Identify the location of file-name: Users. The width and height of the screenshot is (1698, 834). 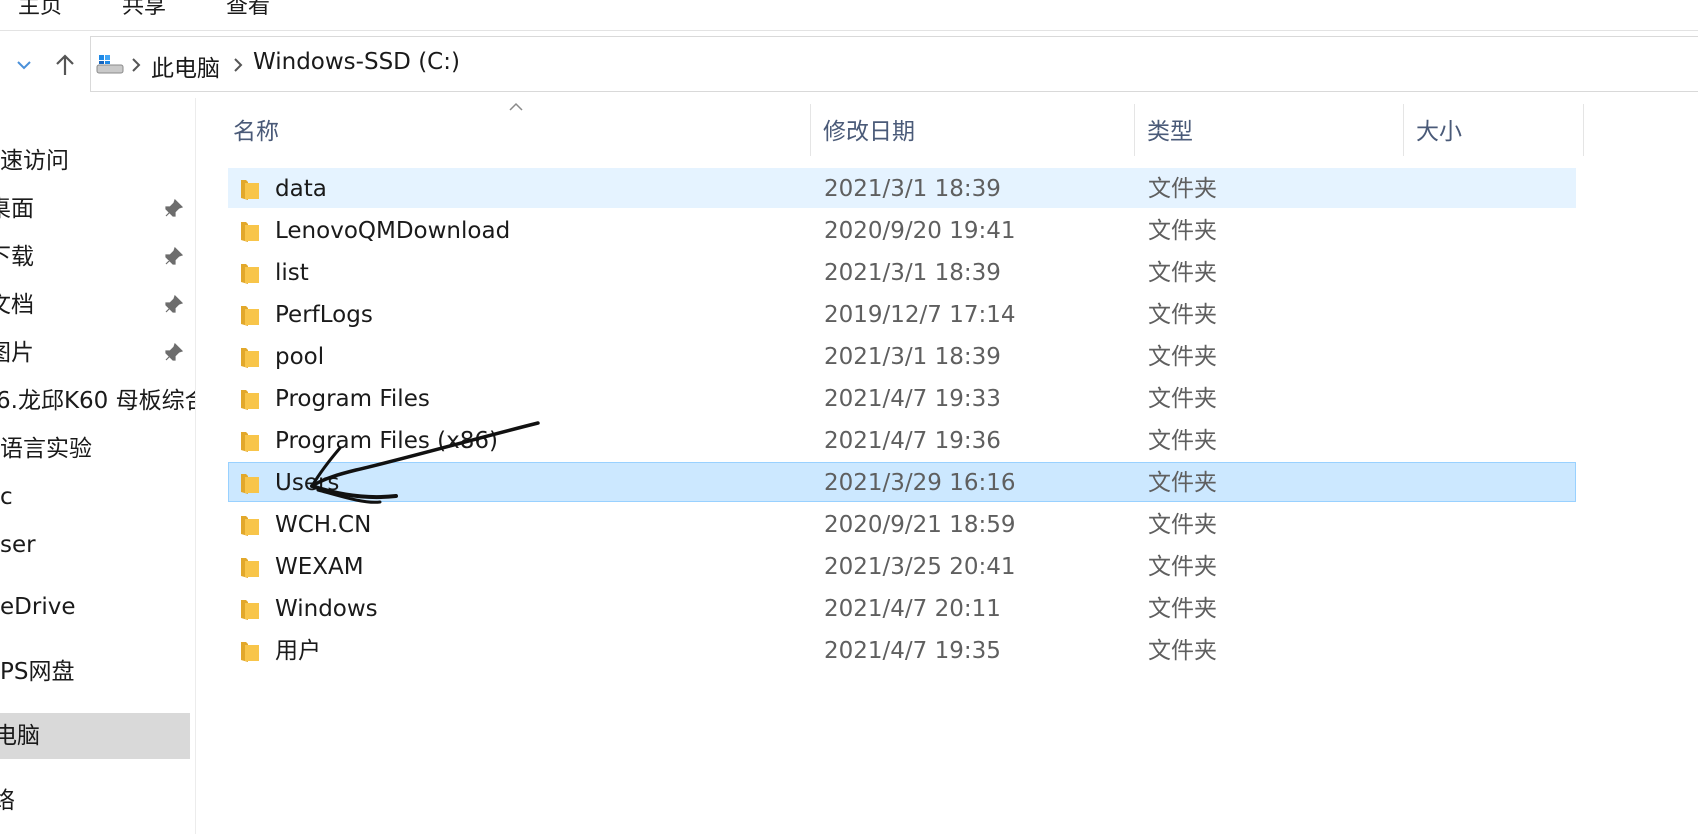
(307, 483).